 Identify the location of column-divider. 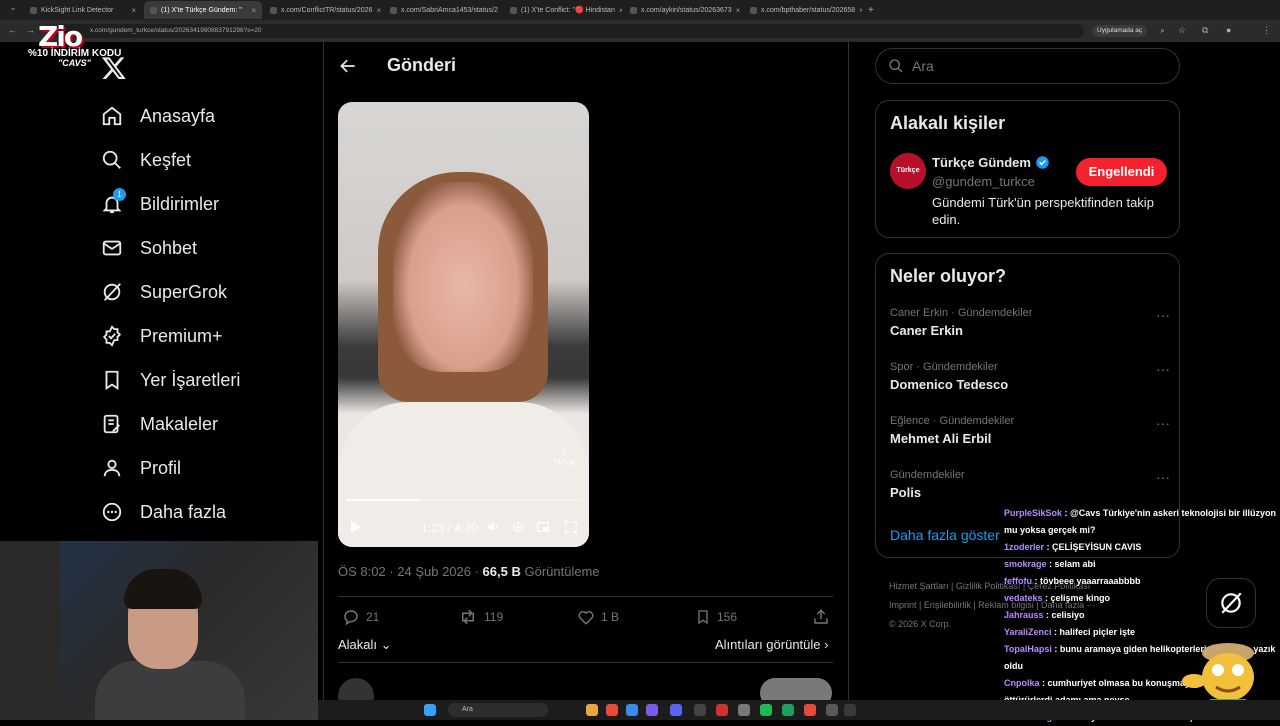
(848, 381).